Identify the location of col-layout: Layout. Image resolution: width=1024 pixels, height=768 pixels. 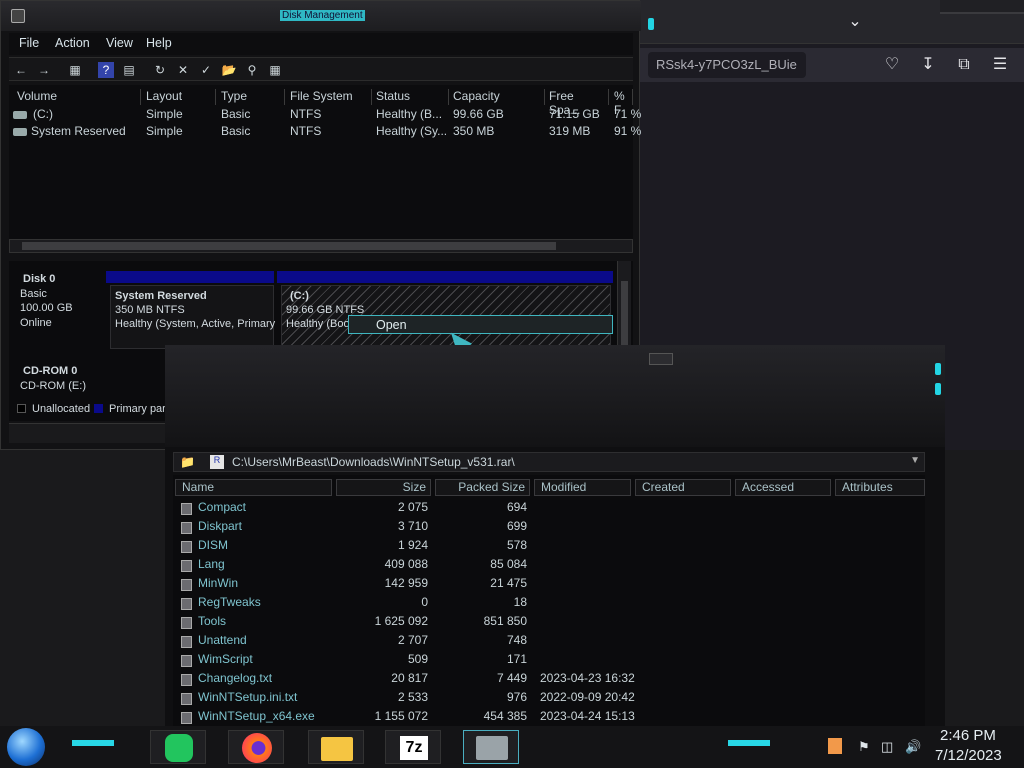
(179, 97).